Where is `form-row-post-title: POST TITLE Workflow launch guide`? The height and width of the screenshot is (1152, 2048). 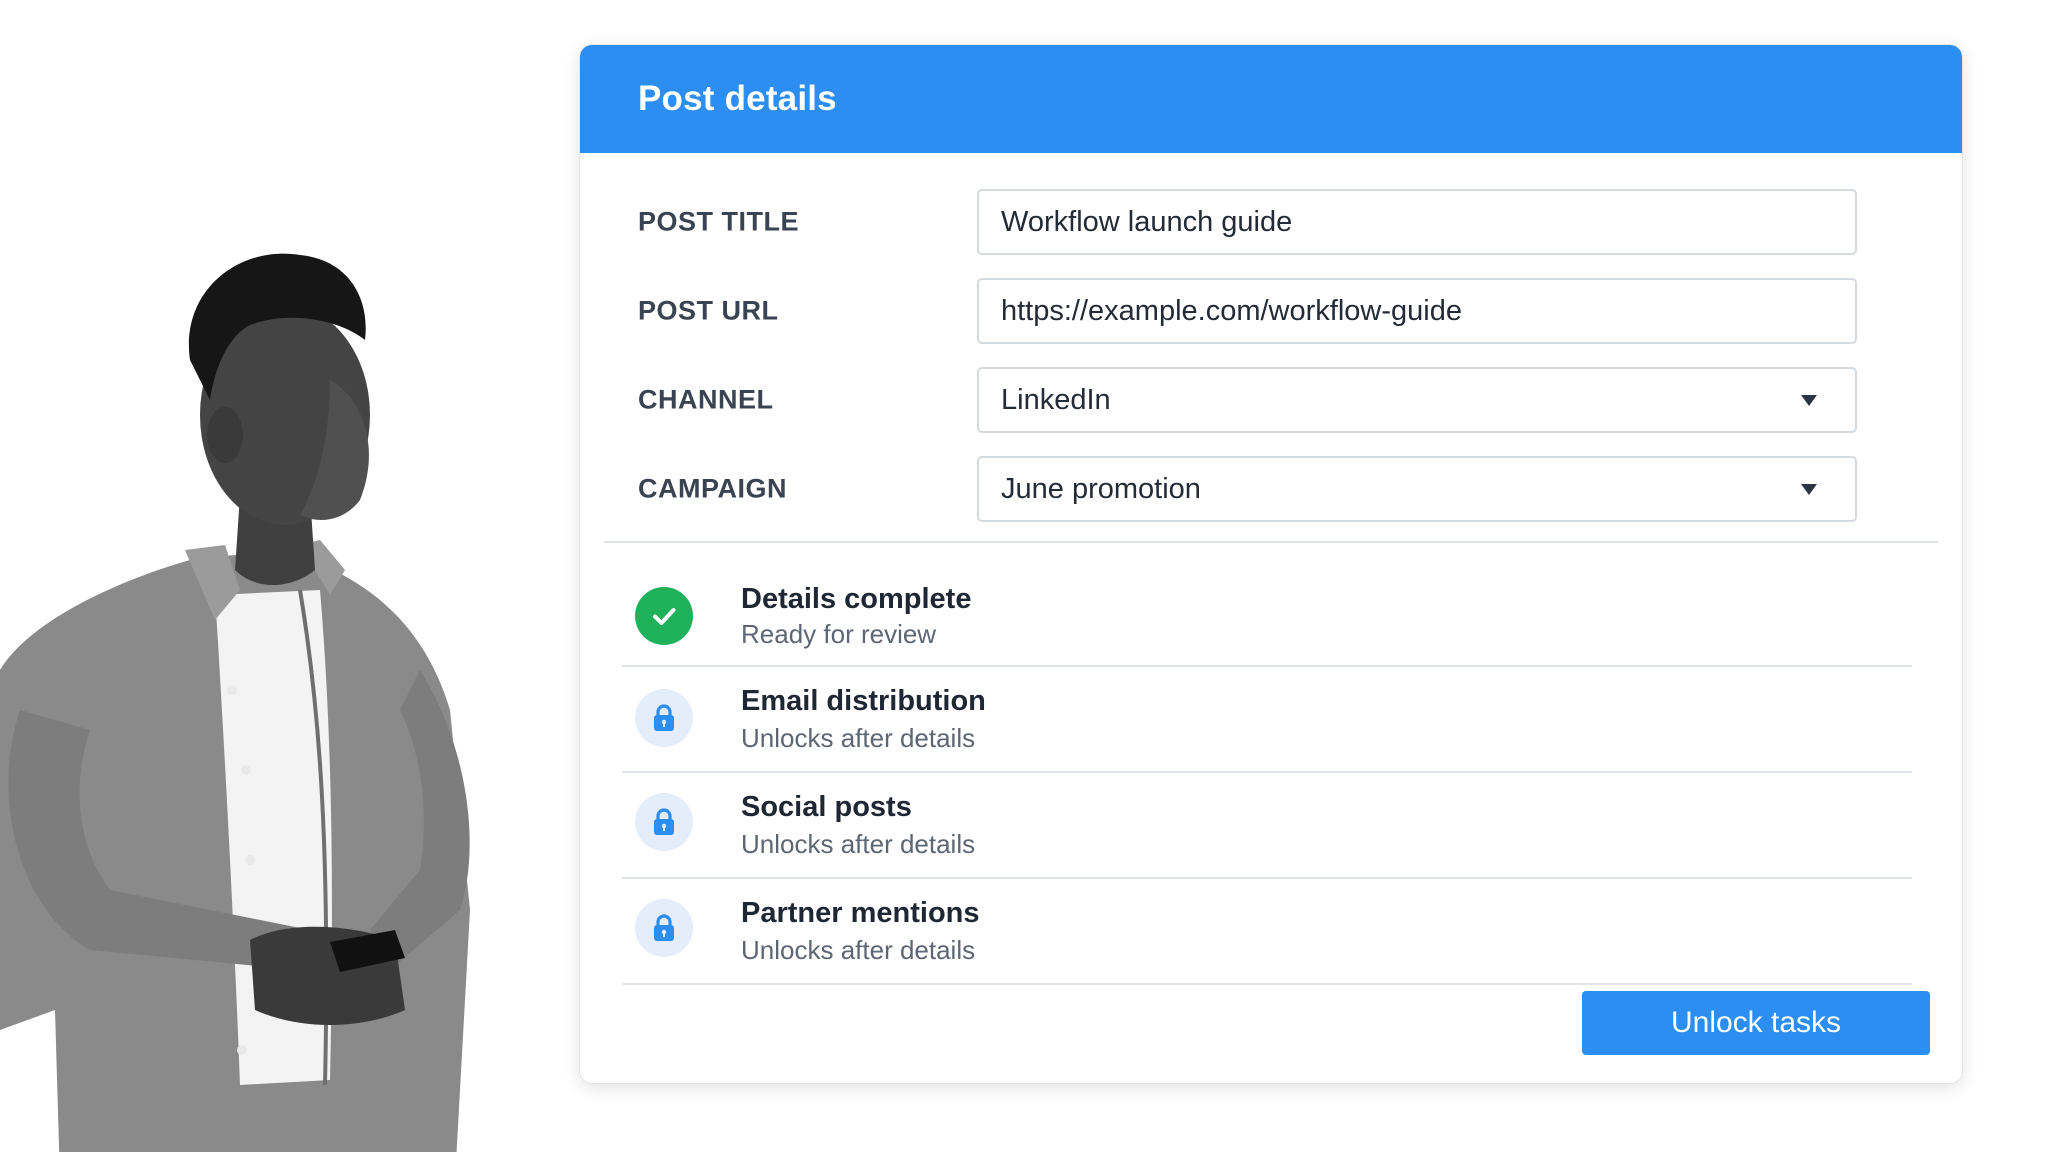
form-row-post-title: POST TITLE Workflow launch guide is located at coordinates (1271, 222).